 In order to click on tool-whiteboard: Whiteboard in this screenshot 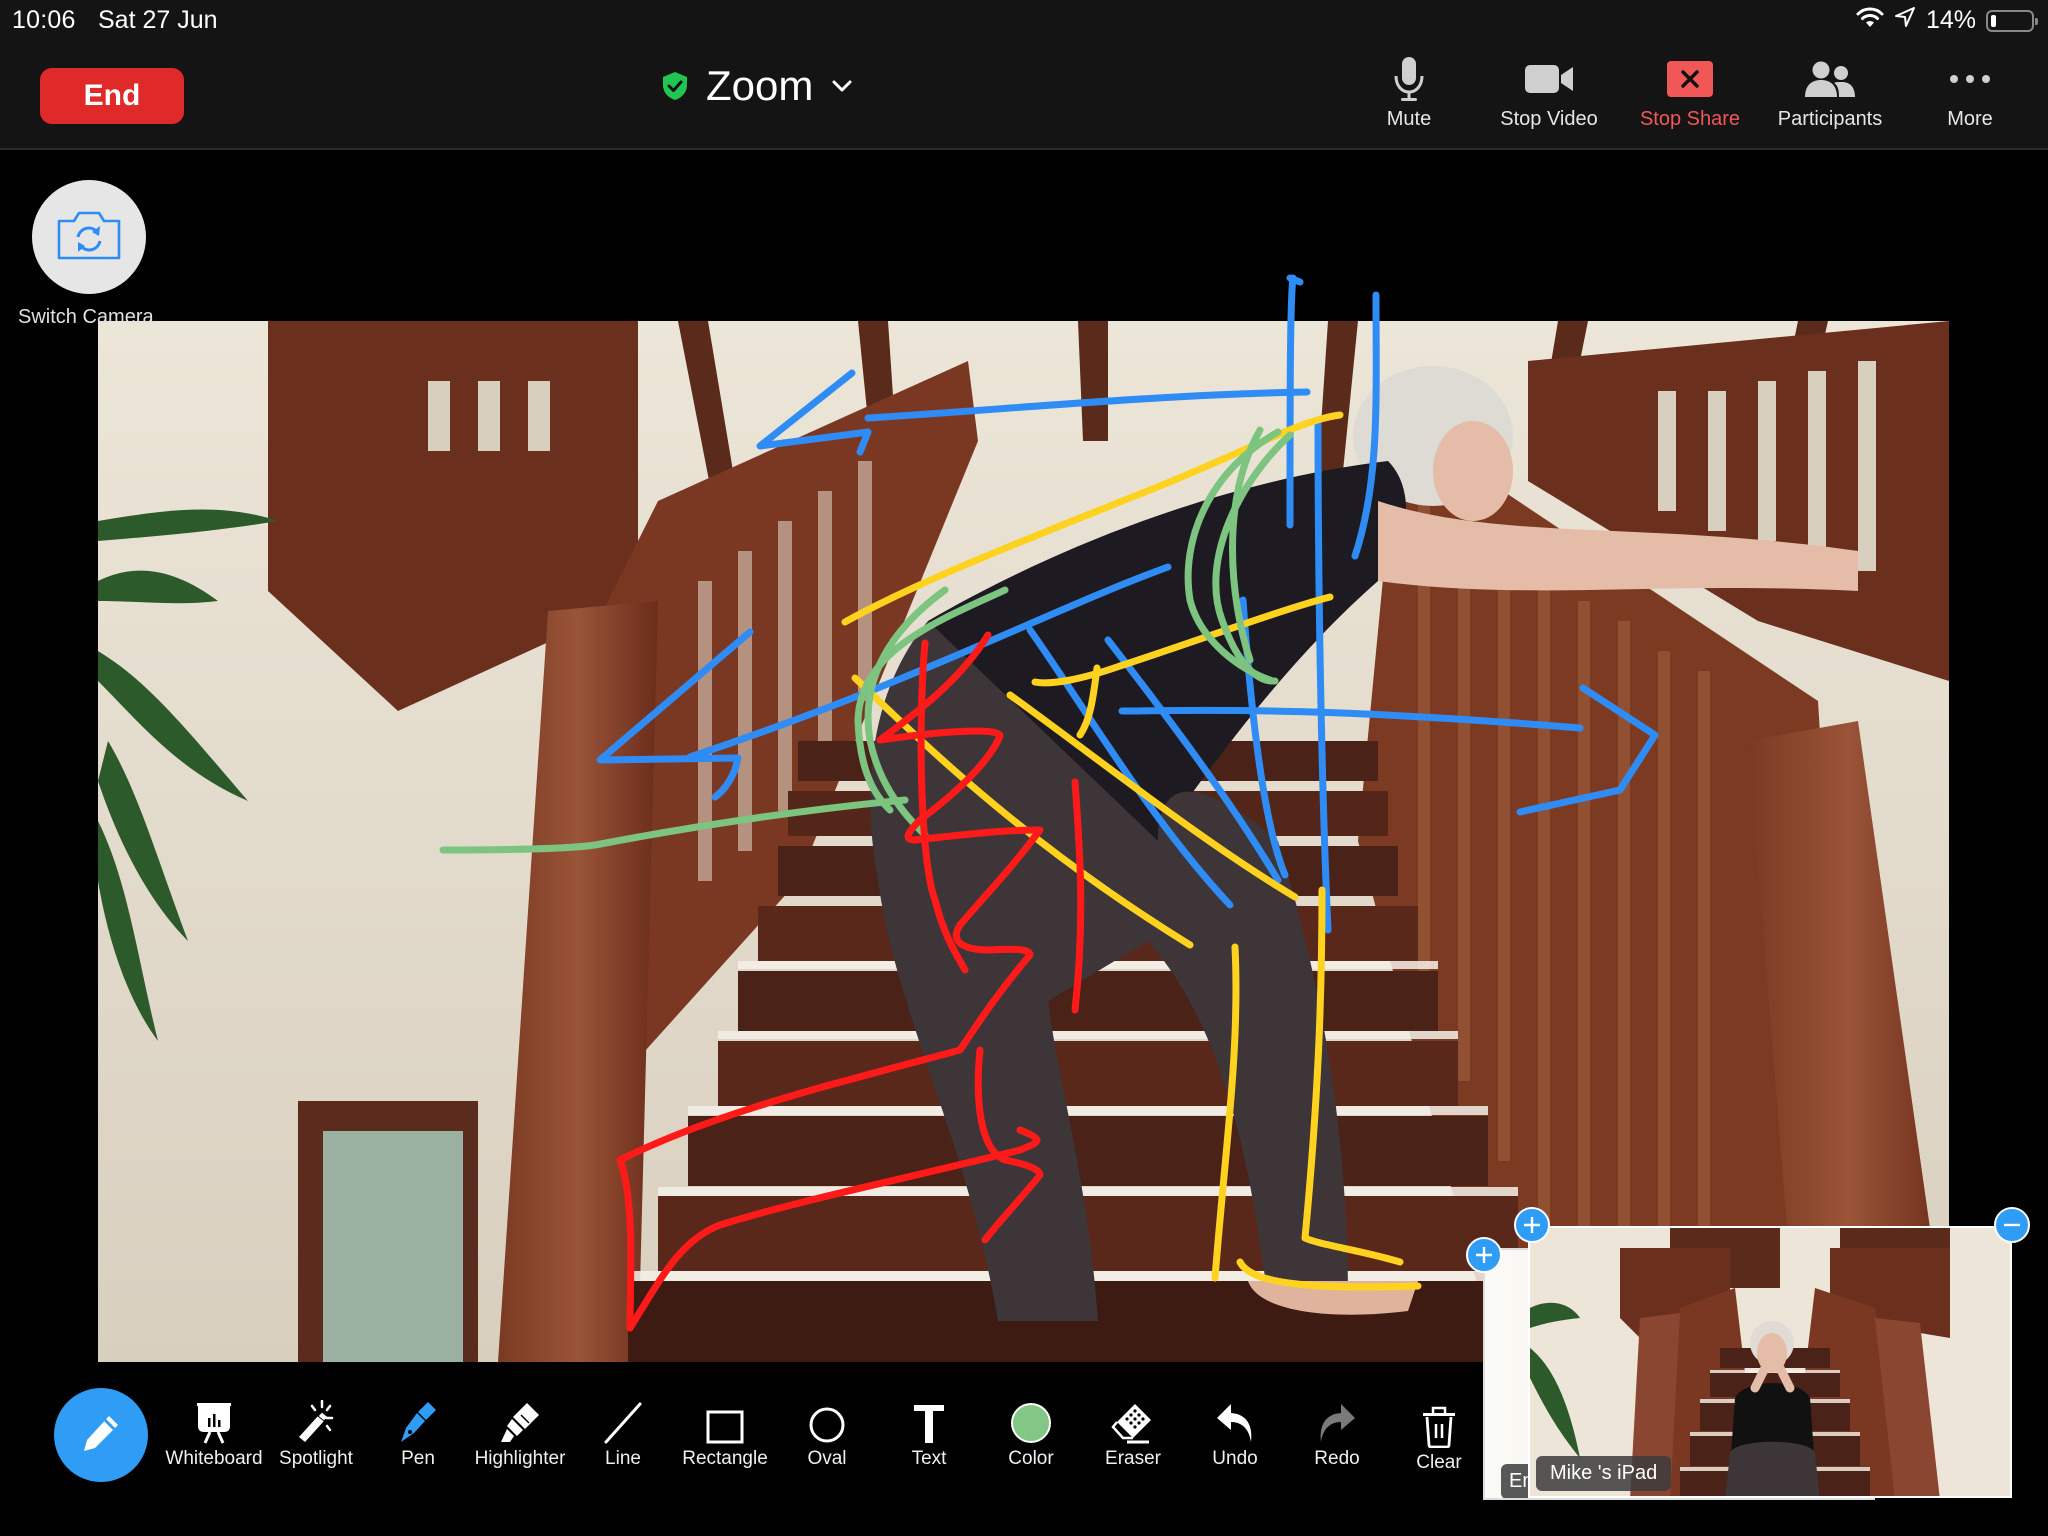, I will do `click(214, 1433)`.